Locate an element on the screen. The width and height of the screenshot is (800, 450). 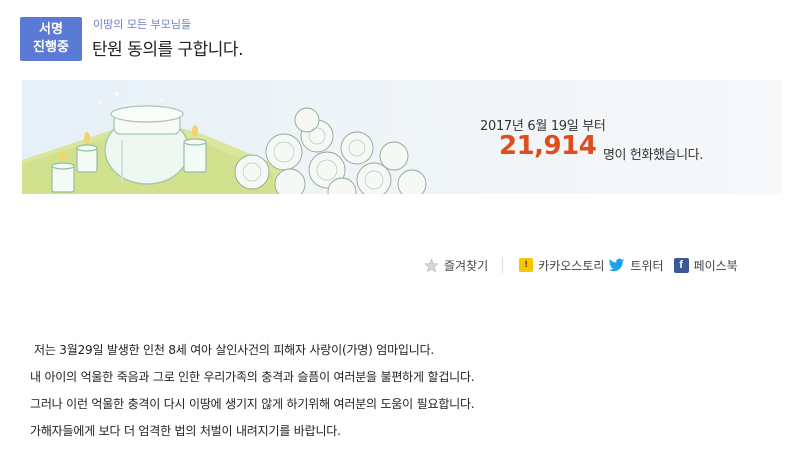
twitter-icon is located at coordinates (616, 265).